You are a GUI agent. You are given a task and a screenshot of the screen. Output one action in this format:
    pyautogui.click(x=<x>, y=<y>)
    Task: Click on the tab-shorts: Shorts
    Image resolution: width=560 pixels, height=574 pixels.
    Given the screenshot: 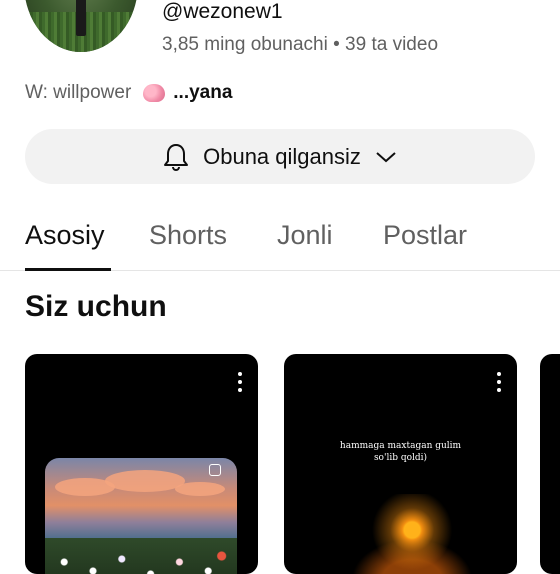 What is the action you would take?
    pyautogui.click(x=188, y=235)
    